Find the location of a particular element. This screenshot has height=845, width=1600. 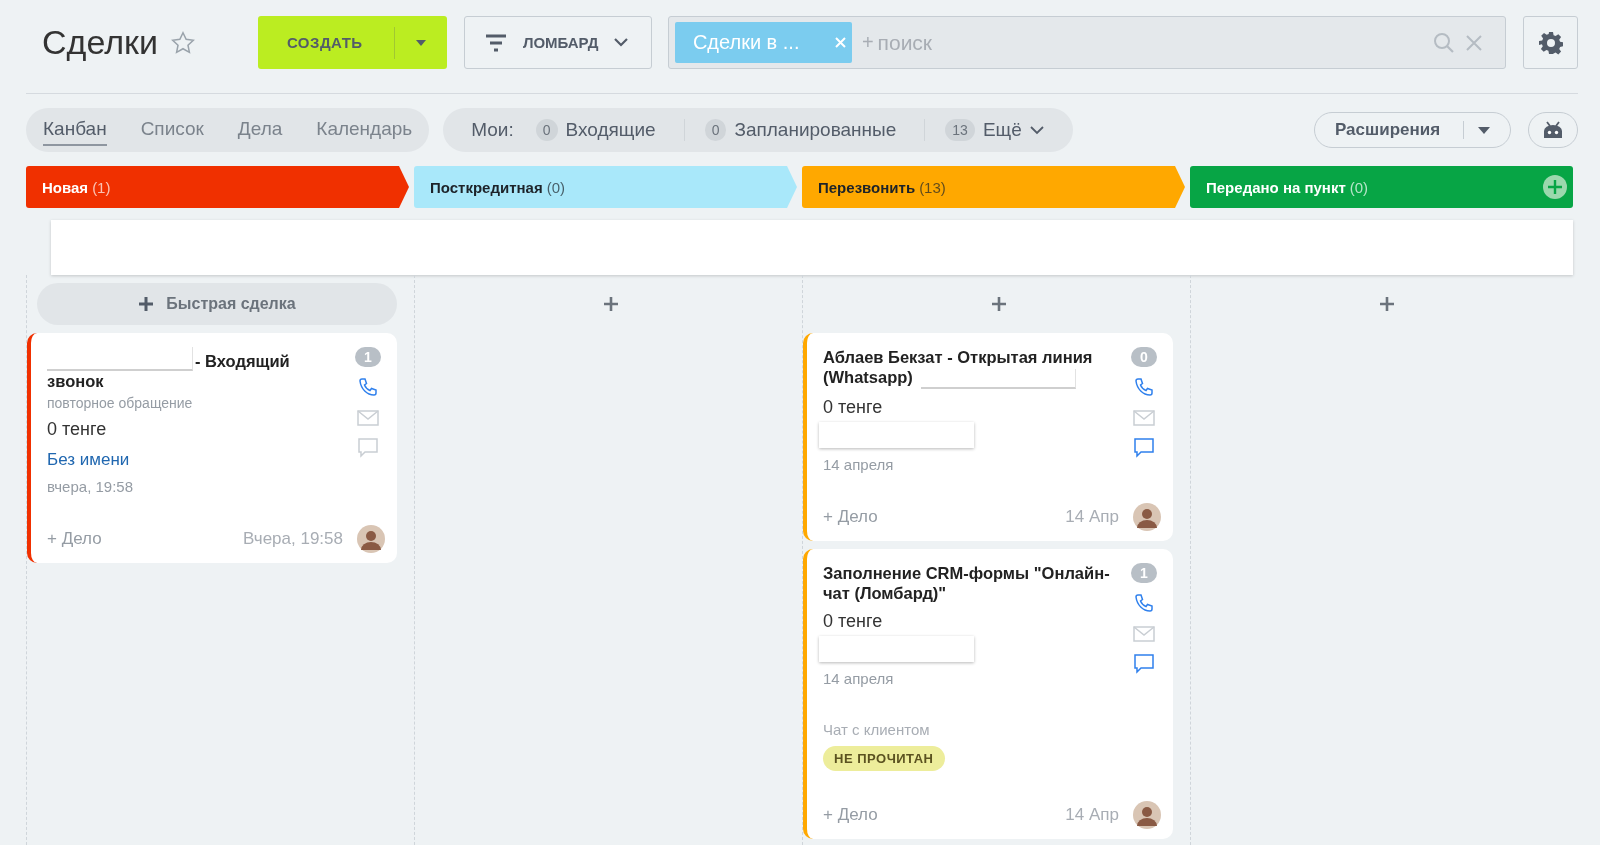

create-button: СОЗДАТЬ is located at coordinates (352, 42).